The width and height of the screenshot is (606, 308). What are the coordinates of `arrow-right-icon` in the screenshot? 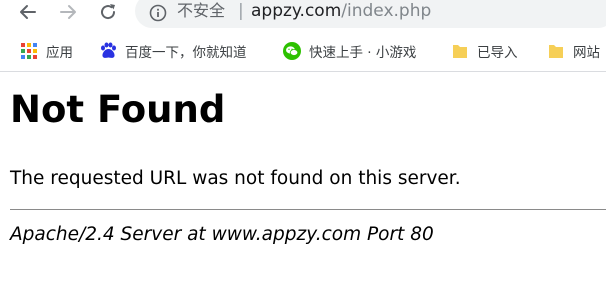 It's located at (68, 12).